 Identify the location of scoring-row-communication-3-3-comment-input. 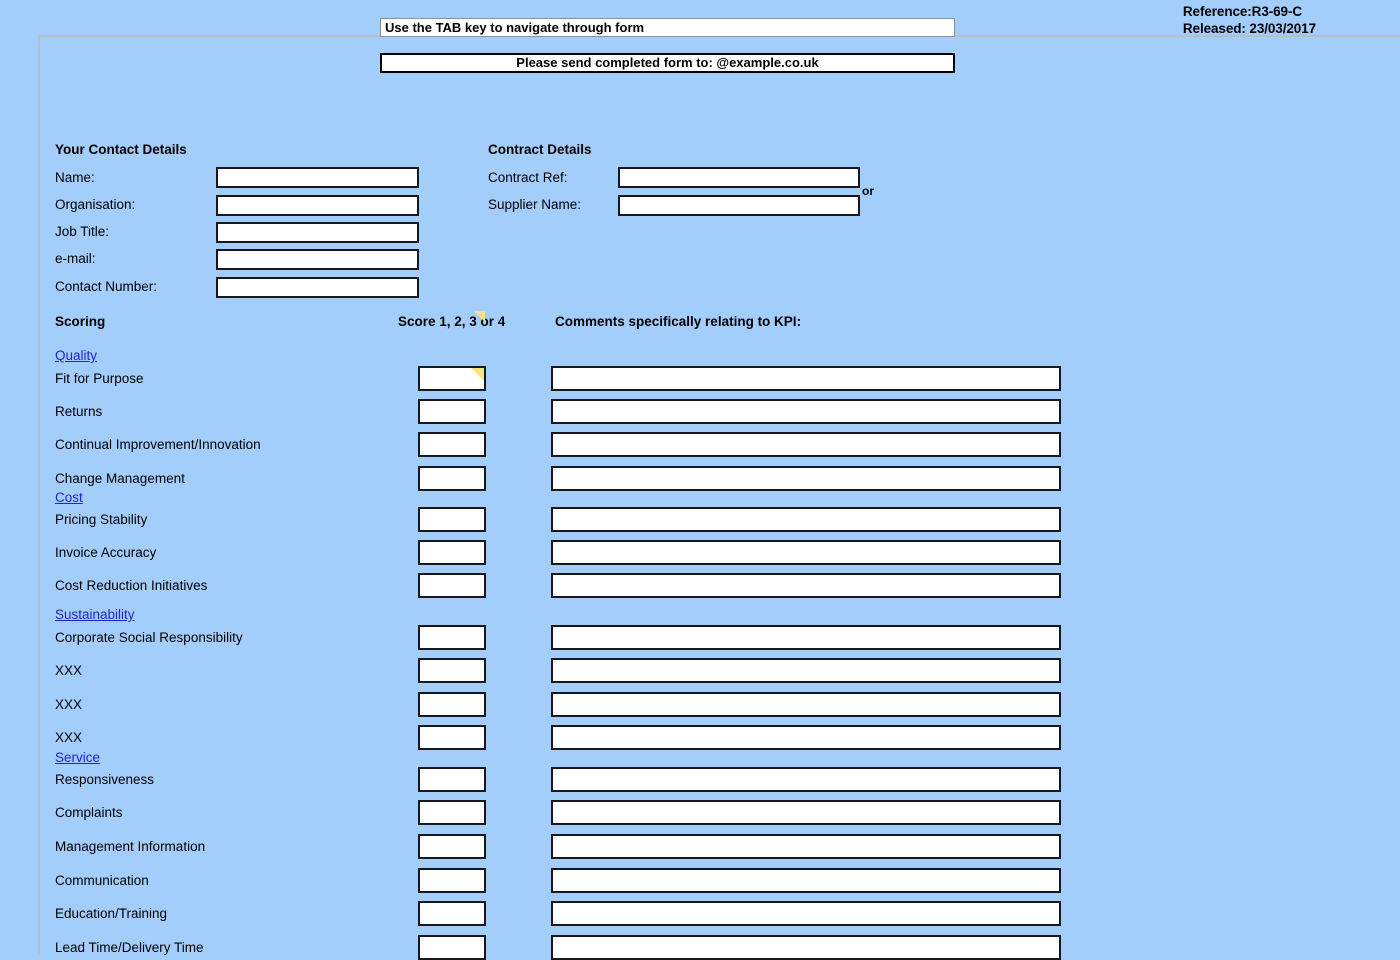
(806, 880).